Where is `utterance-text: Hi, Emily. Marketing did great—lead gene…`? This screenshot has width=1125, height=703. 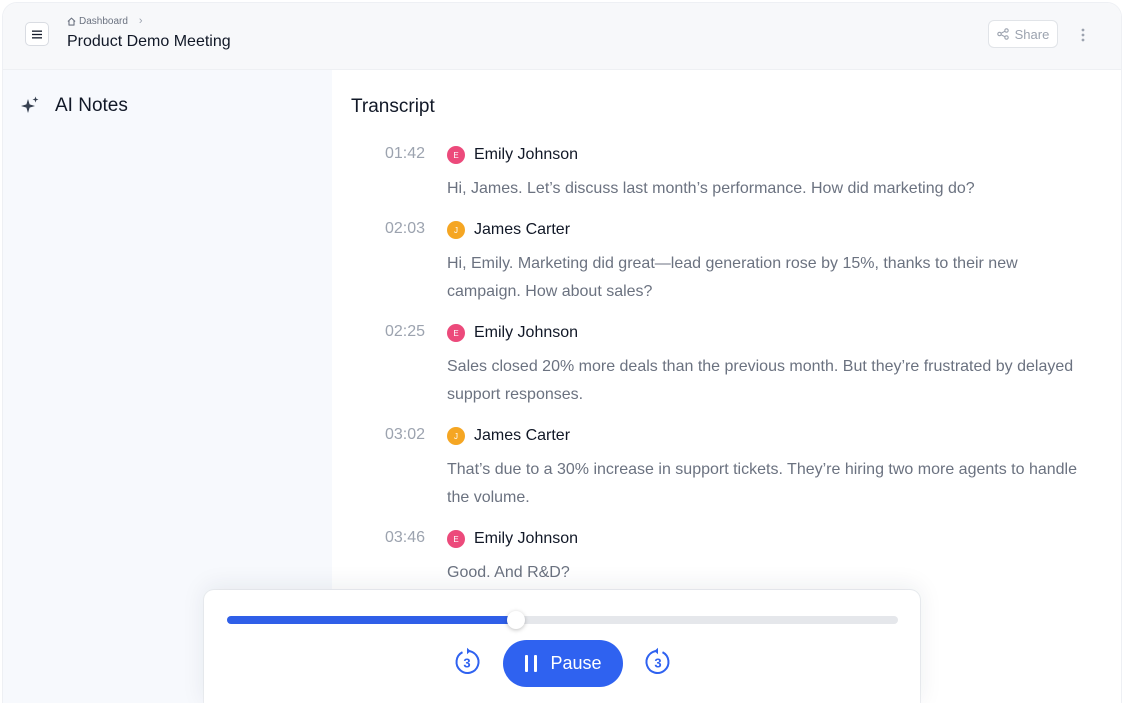
utterance-text: Hi, Emily. Marketing did great—lead gene… is located at coordinates (732, 277).